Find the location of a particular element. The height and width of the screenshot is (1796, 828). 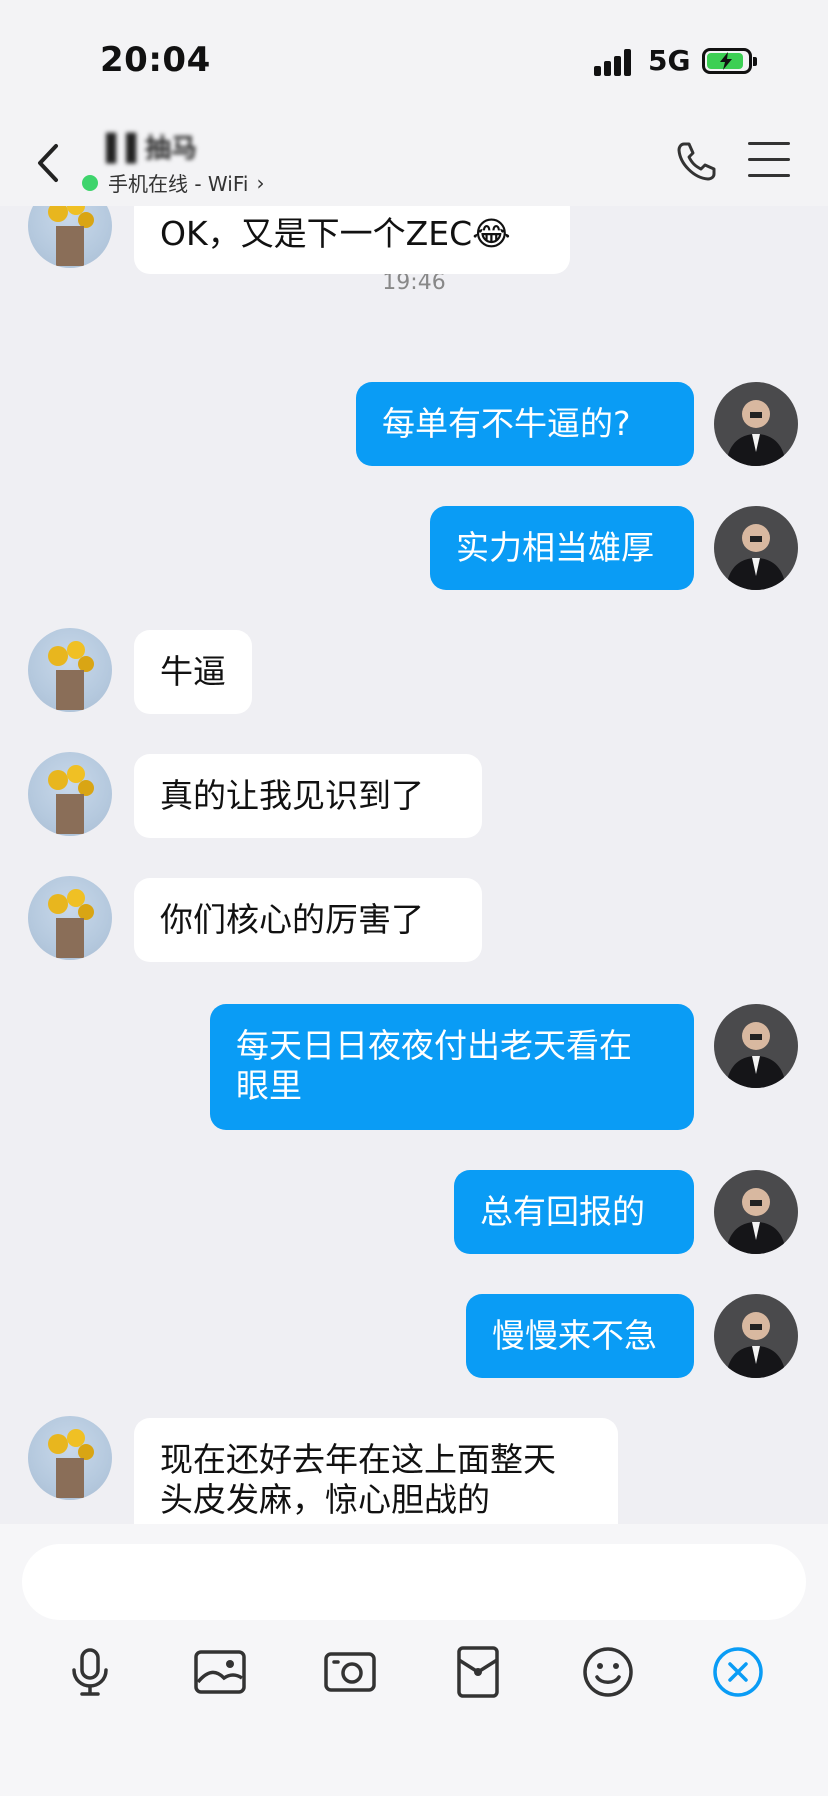

emoji-icon is located at coordinates (608, 1672).